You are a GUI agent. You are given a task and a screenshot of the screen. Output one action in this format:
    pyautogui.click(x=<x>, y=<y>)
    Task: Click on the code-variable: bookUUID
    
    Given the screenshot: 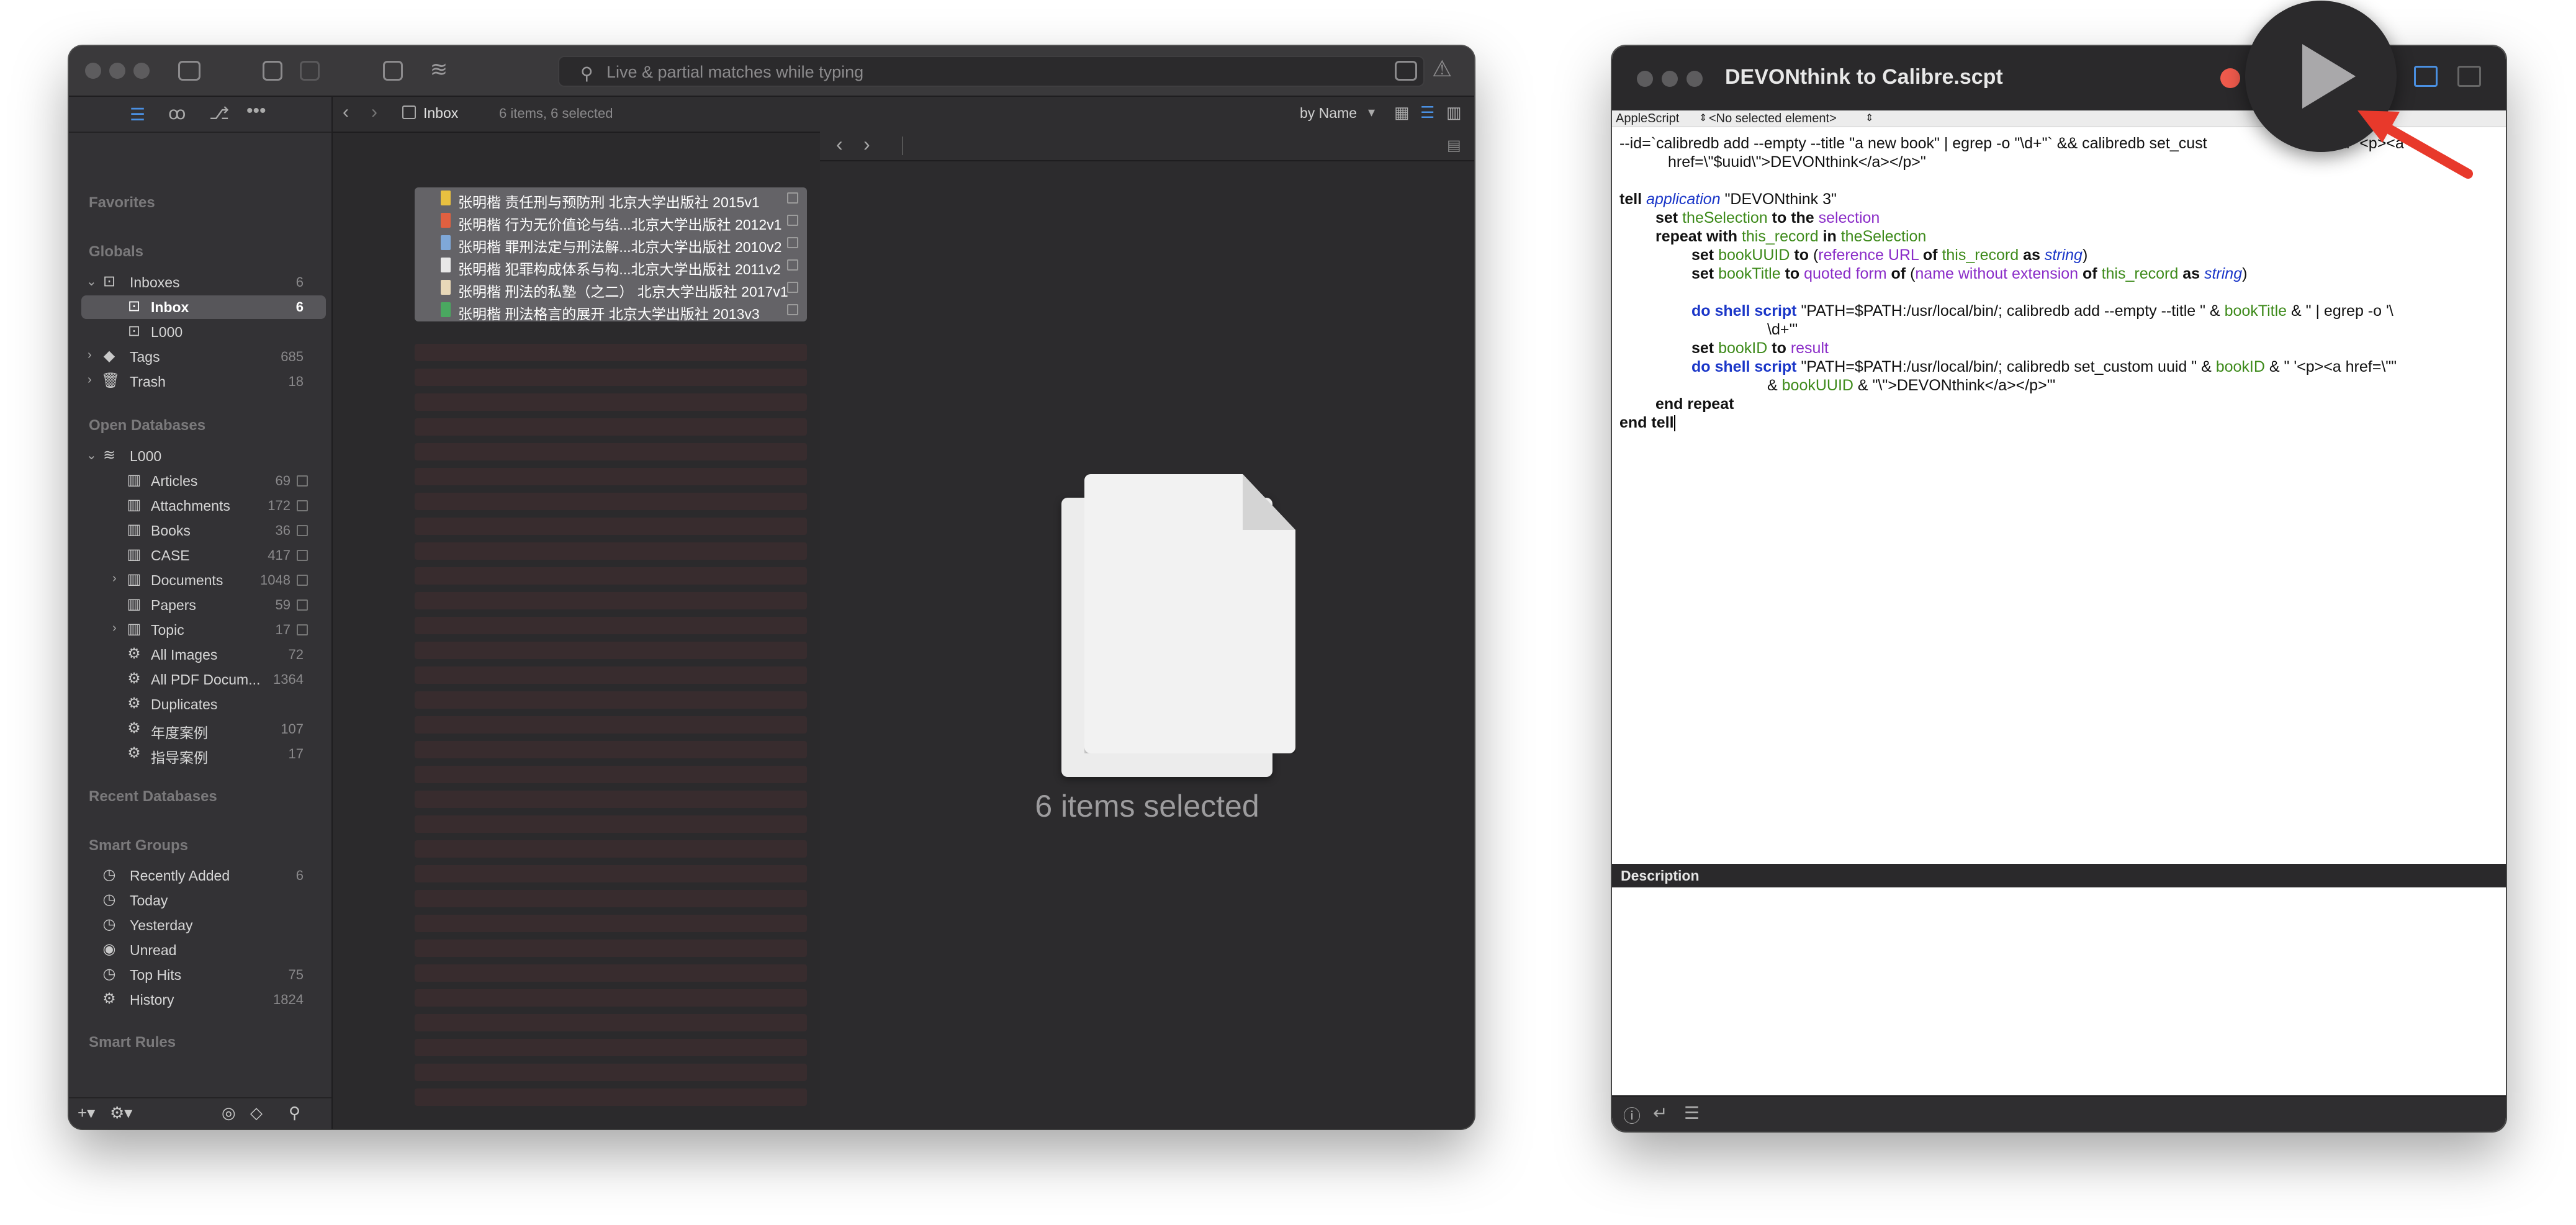 What is the action you would take?
    pyautogui.click(x=1817, y=385)
    